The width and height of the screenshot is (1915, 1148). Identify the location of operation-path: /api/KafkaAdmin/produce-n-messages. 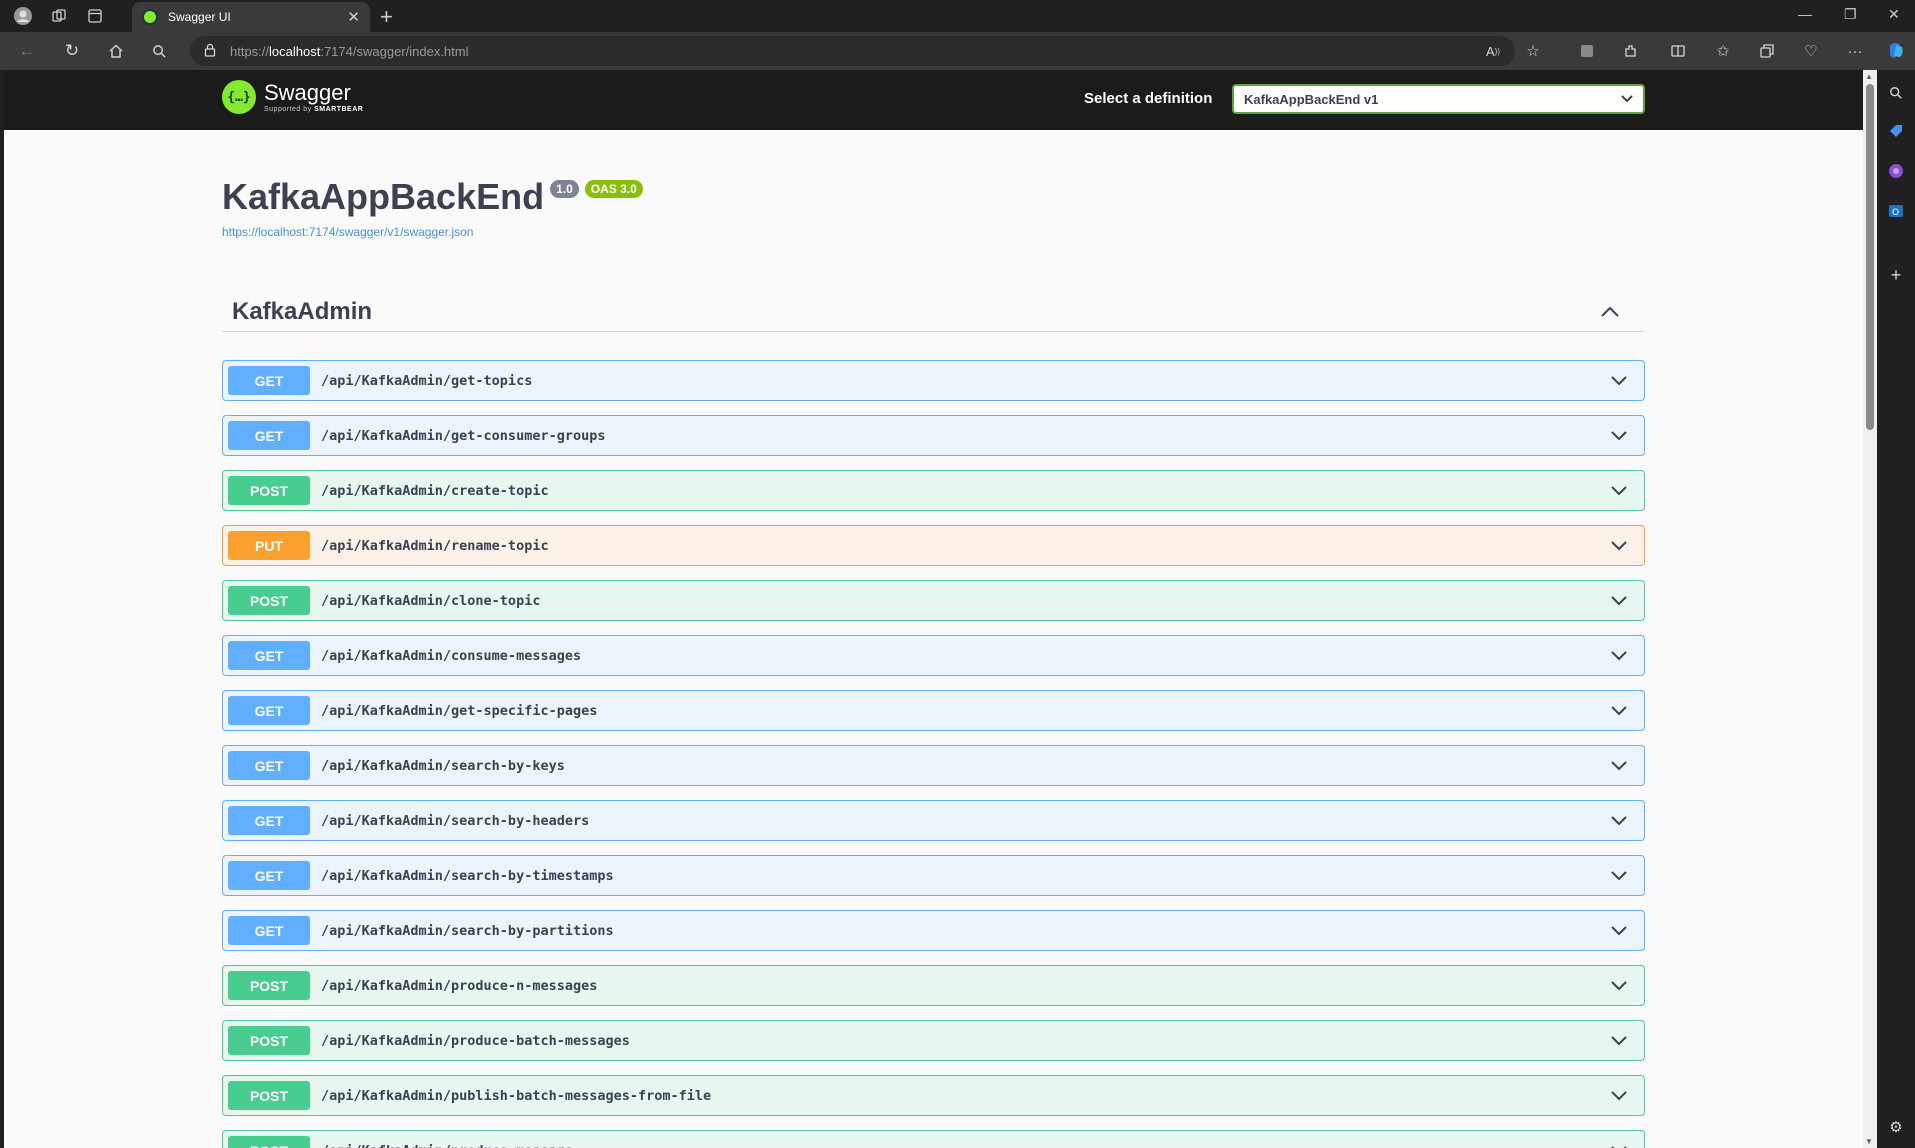
(459, 985).